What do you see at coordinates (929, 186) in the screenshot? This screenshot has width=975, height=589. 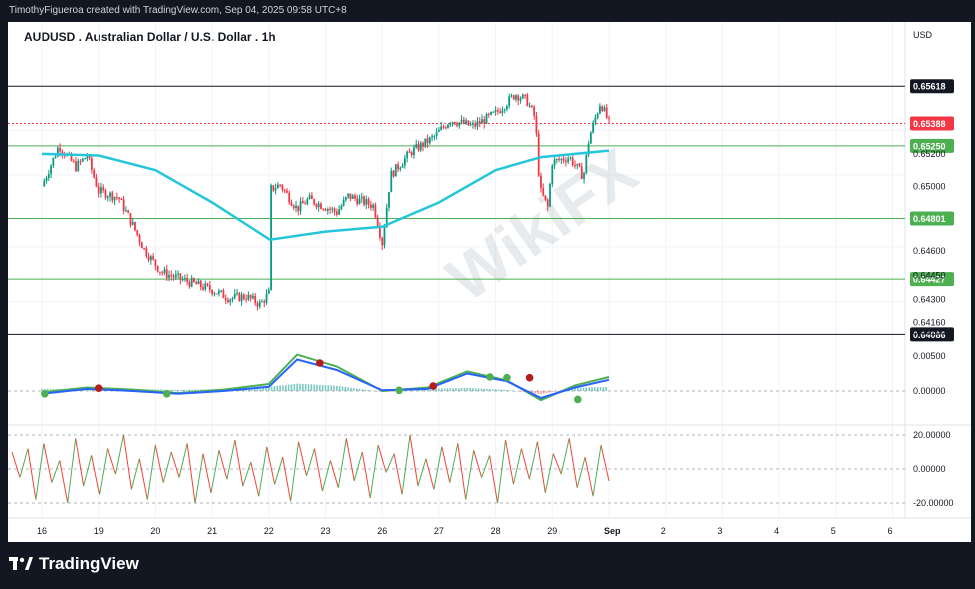 I see `y-tick-label: 0.65000` at bounding box center [929, 186].